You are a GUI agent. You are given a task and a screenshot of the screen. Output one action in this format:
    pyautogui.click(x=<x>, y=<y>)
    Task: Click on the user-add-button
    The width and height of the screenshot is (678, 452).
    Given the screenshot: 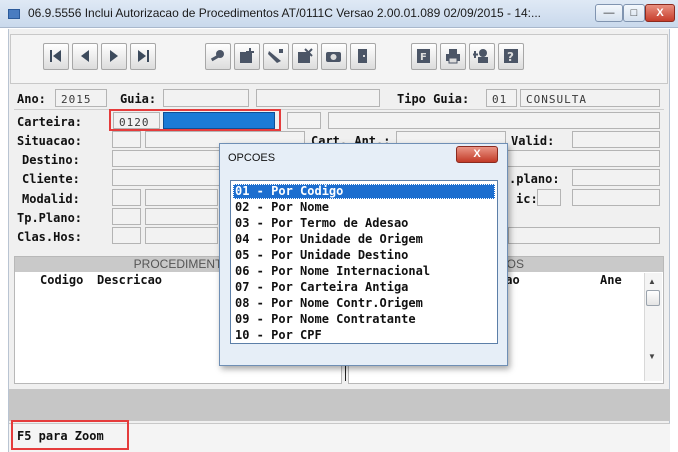 What is the action you would take?
    pyautogui.click(x=482, y=56)
    